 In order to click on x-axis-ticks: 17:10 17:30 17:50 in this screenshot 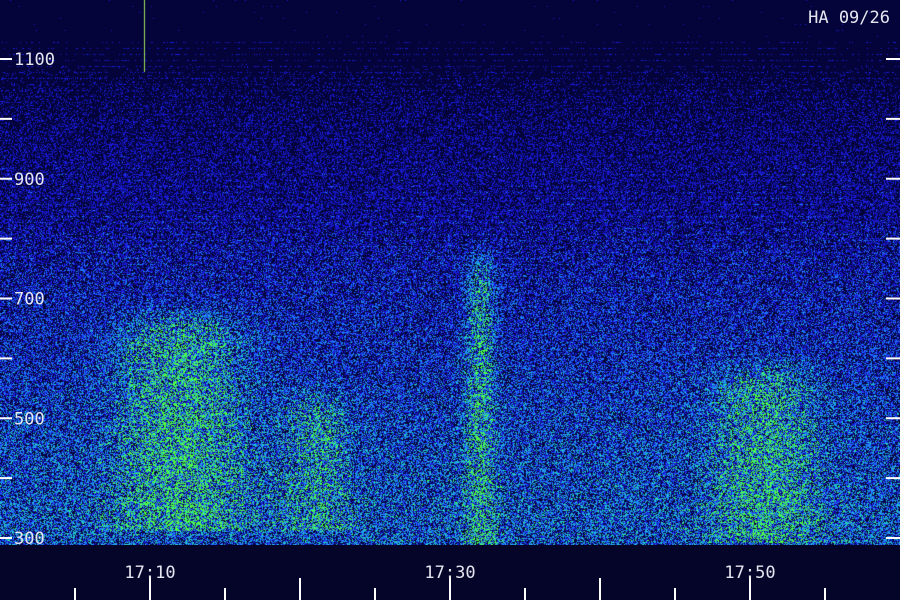, I will do `click(450, 581)`.